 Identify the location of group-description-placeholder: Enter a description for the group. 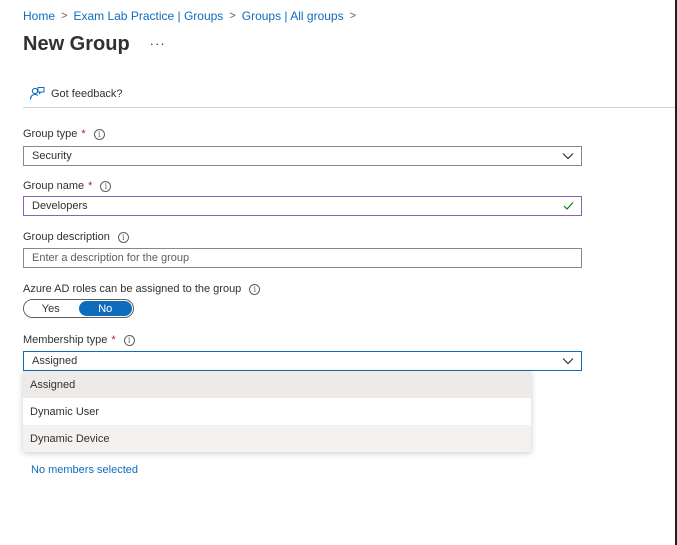
(111, 258).